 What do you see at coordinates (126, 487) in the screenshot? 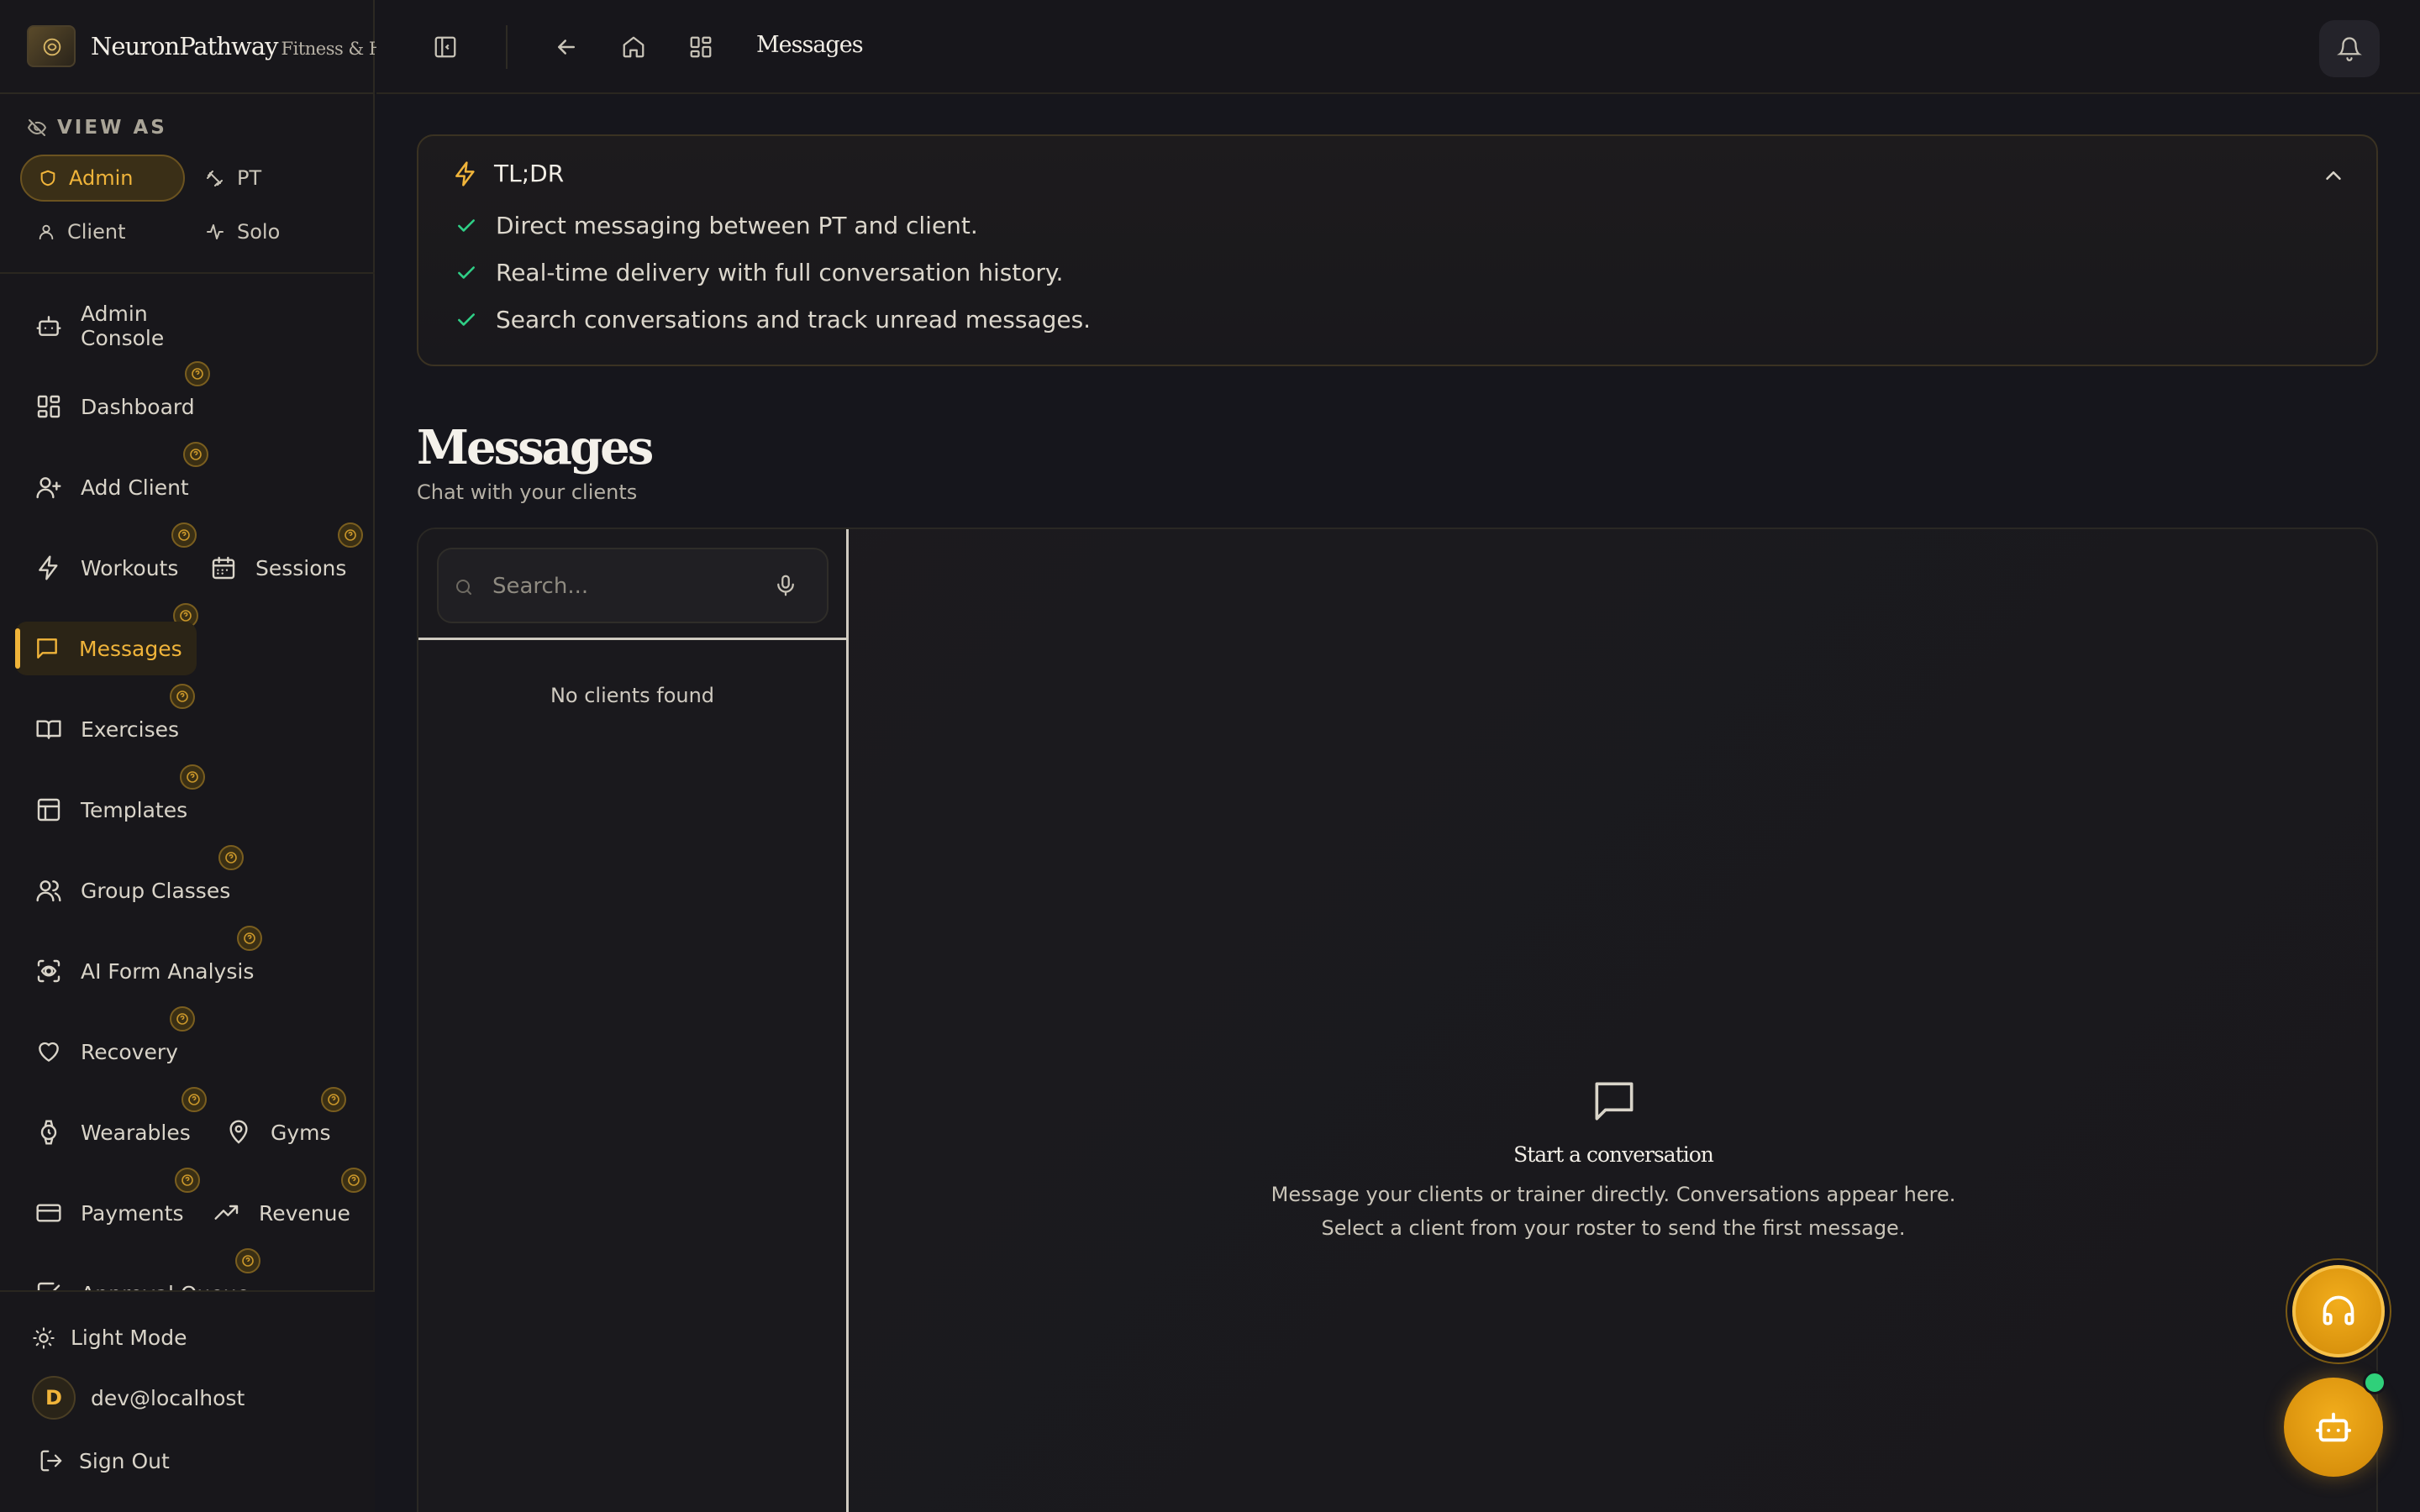
I see `sidebar-item-add-client: Add Client` at bounding box center [126, 487].